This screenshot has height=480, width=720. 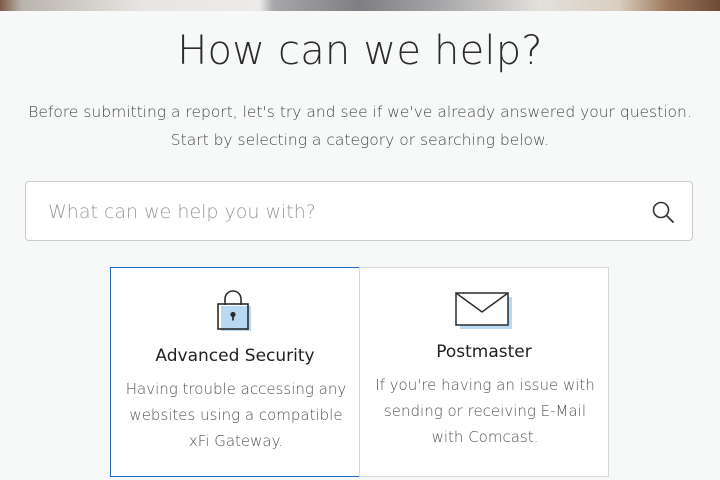 What do you see at coordinates (663, 212) in the screenshot?
I see `search-icon` at bounding box center [663, 212].